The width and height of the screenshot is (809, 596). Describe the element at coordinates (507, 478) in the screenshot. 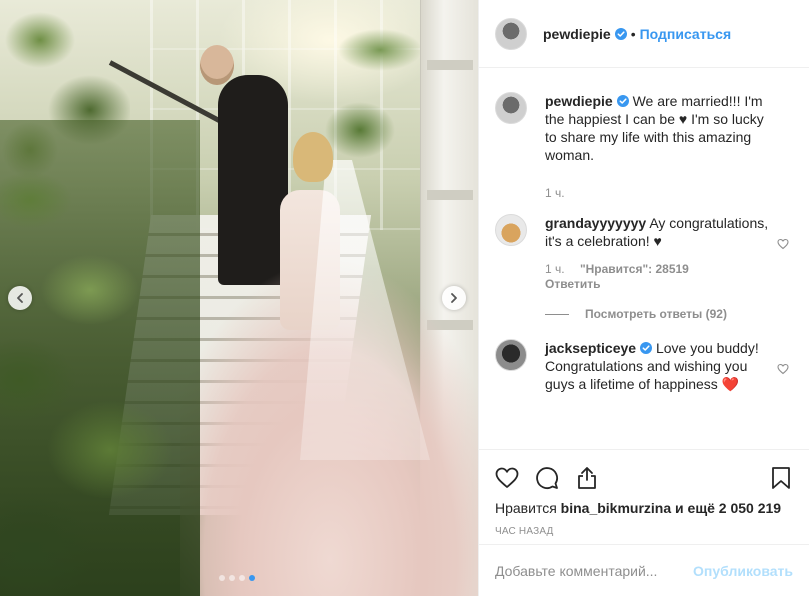

I see `heart-icon` at that location.